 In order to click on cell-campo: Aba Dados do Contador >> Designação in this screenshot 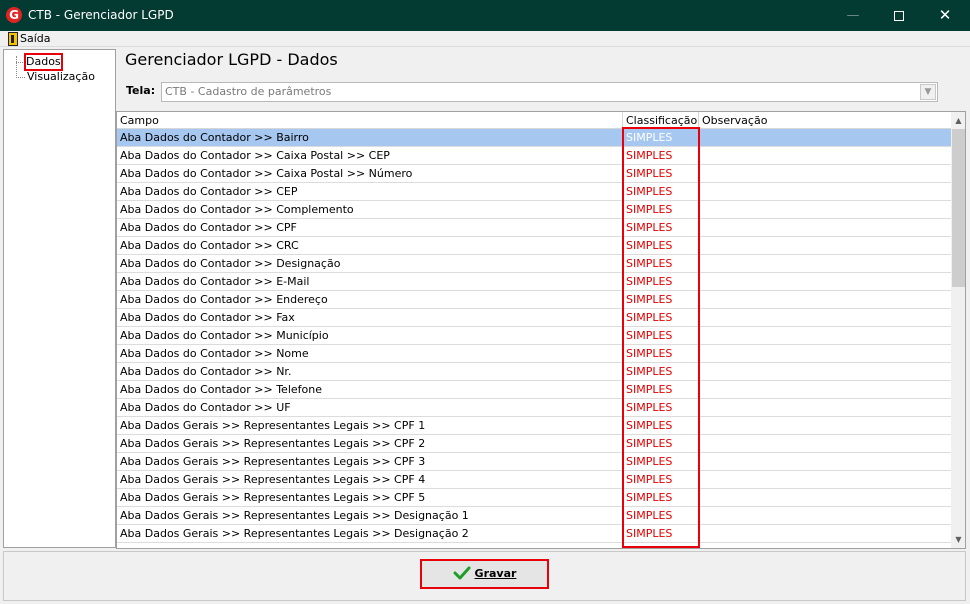, I will do `click(370, 263)`.